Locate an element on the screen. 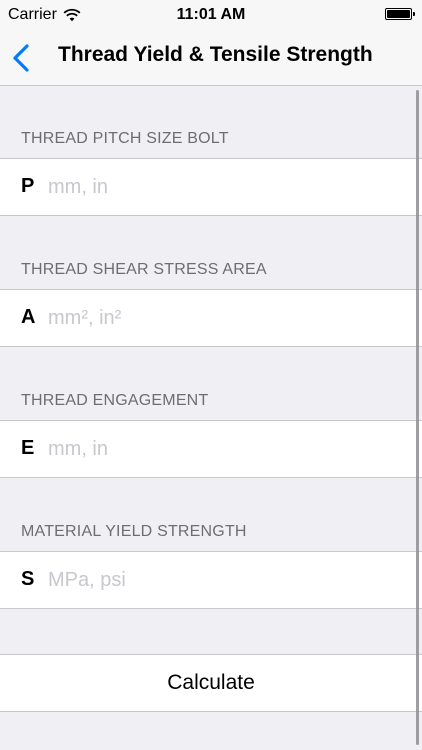 This screenshot has width=422, height=750. field-row-pitch: P is located at coordinates (211, 187).